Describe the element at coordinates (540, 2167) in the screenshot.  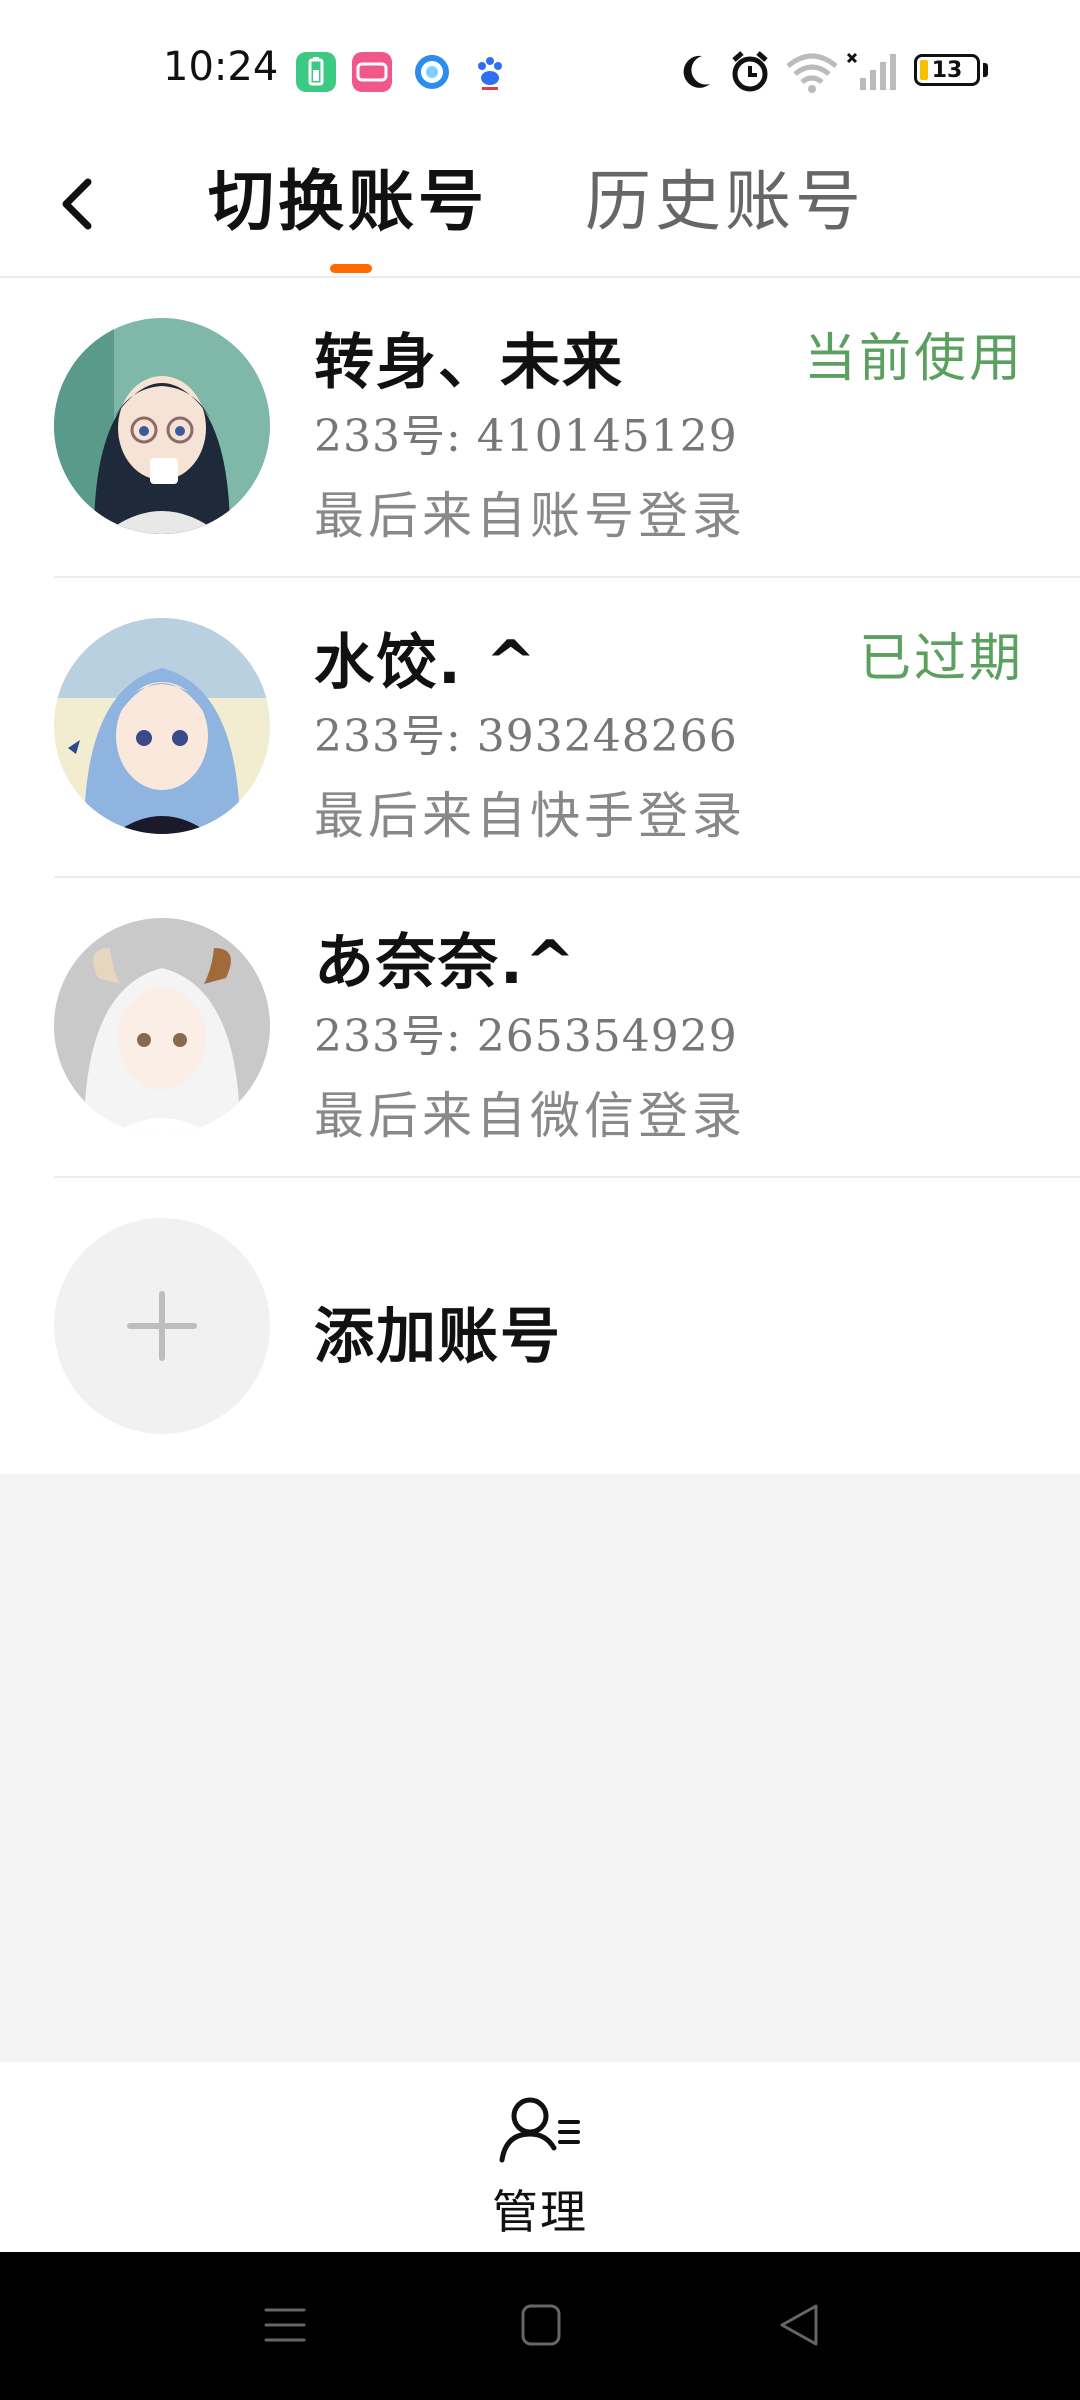
I see `manage-button: 管理` at that location.